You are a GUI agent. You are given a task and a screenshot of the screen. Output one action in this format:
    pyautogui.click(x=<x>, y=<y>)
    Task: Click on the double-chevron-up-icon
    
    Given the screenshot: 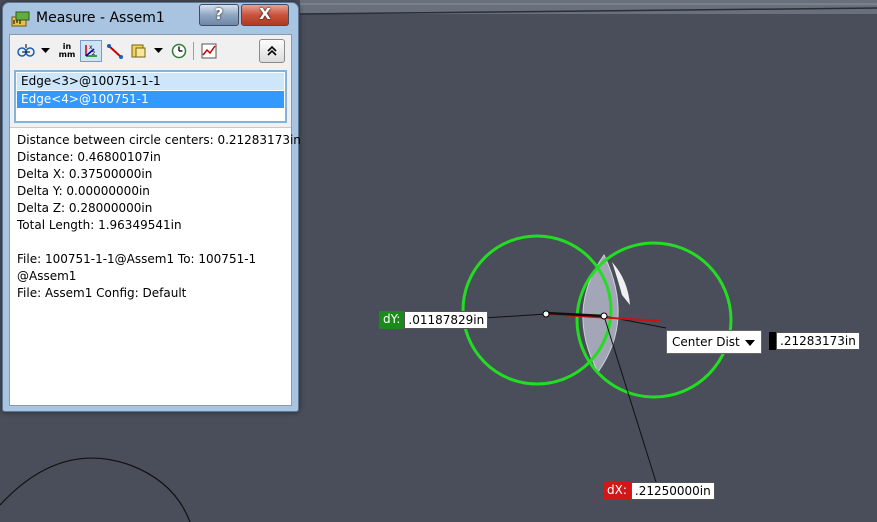 What is the action you would take?
    pyautogui.click(x=272, y=51)
    